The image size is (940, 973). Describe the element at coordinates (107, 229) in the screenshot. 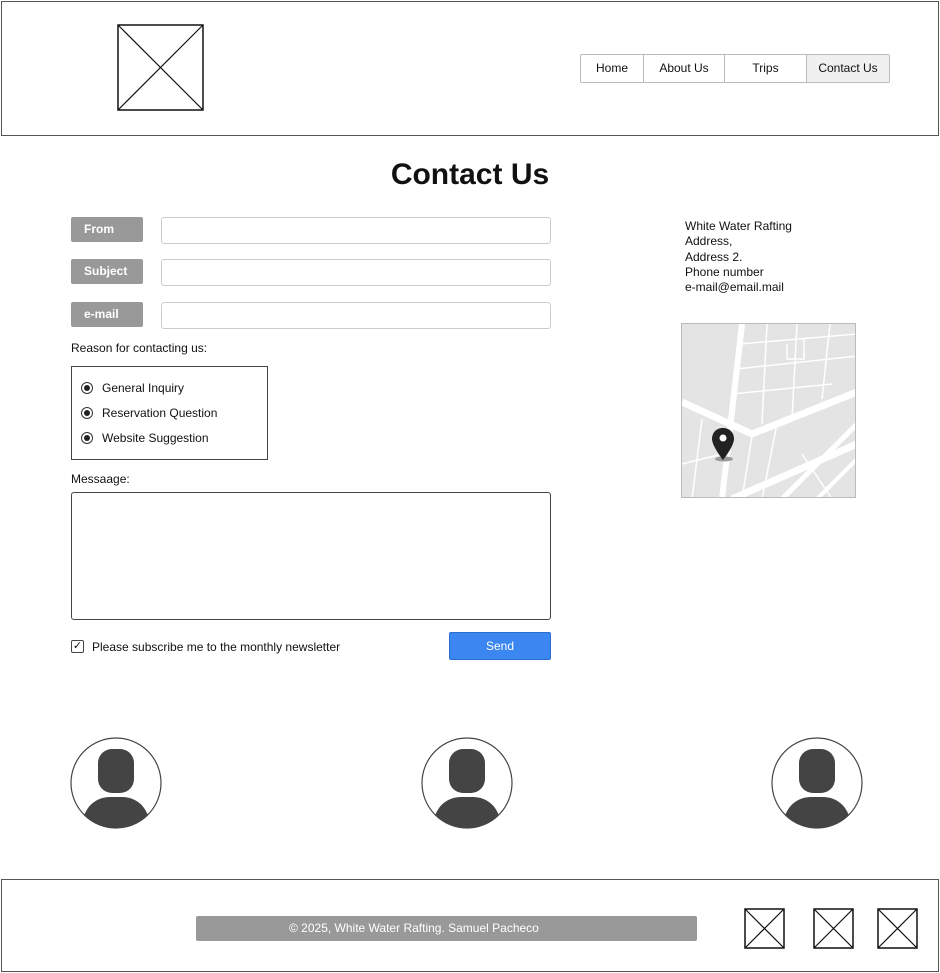

I see `from-label: From` at that location.